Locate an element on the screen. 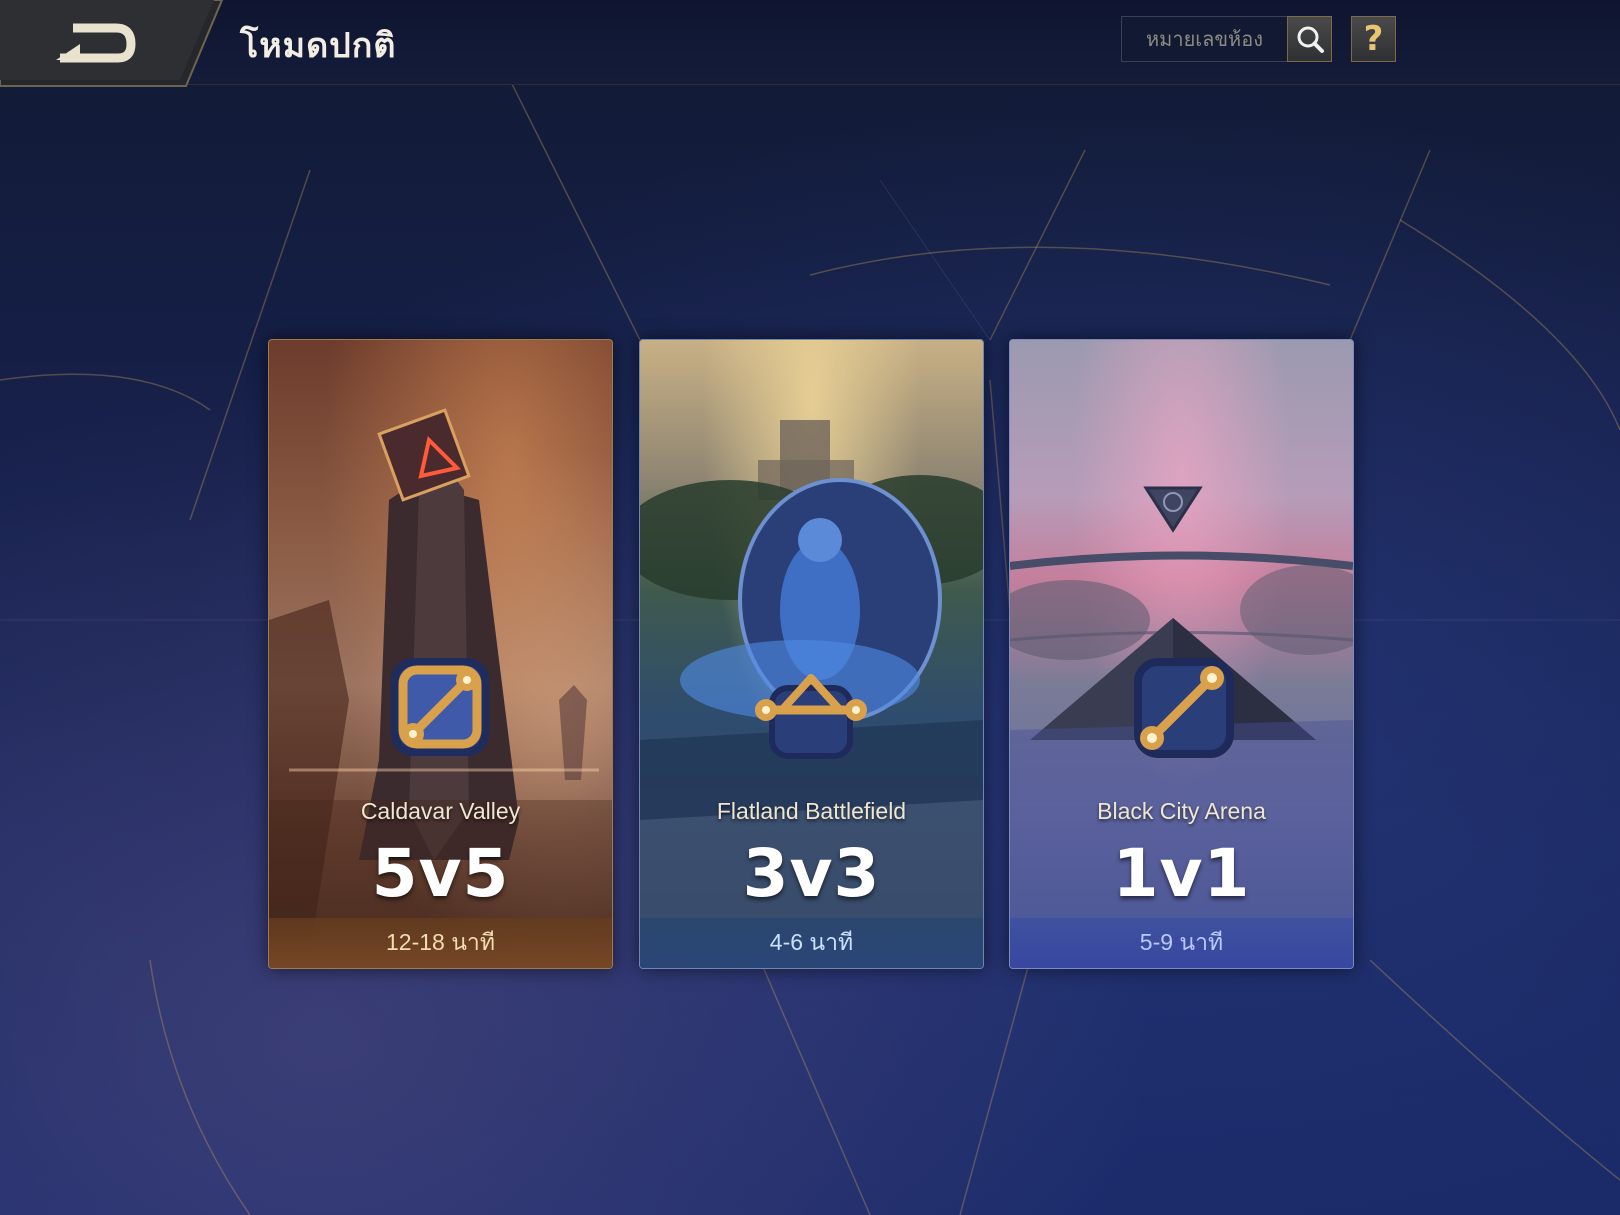  help-button: ? is located at coordinates (1373, 39).